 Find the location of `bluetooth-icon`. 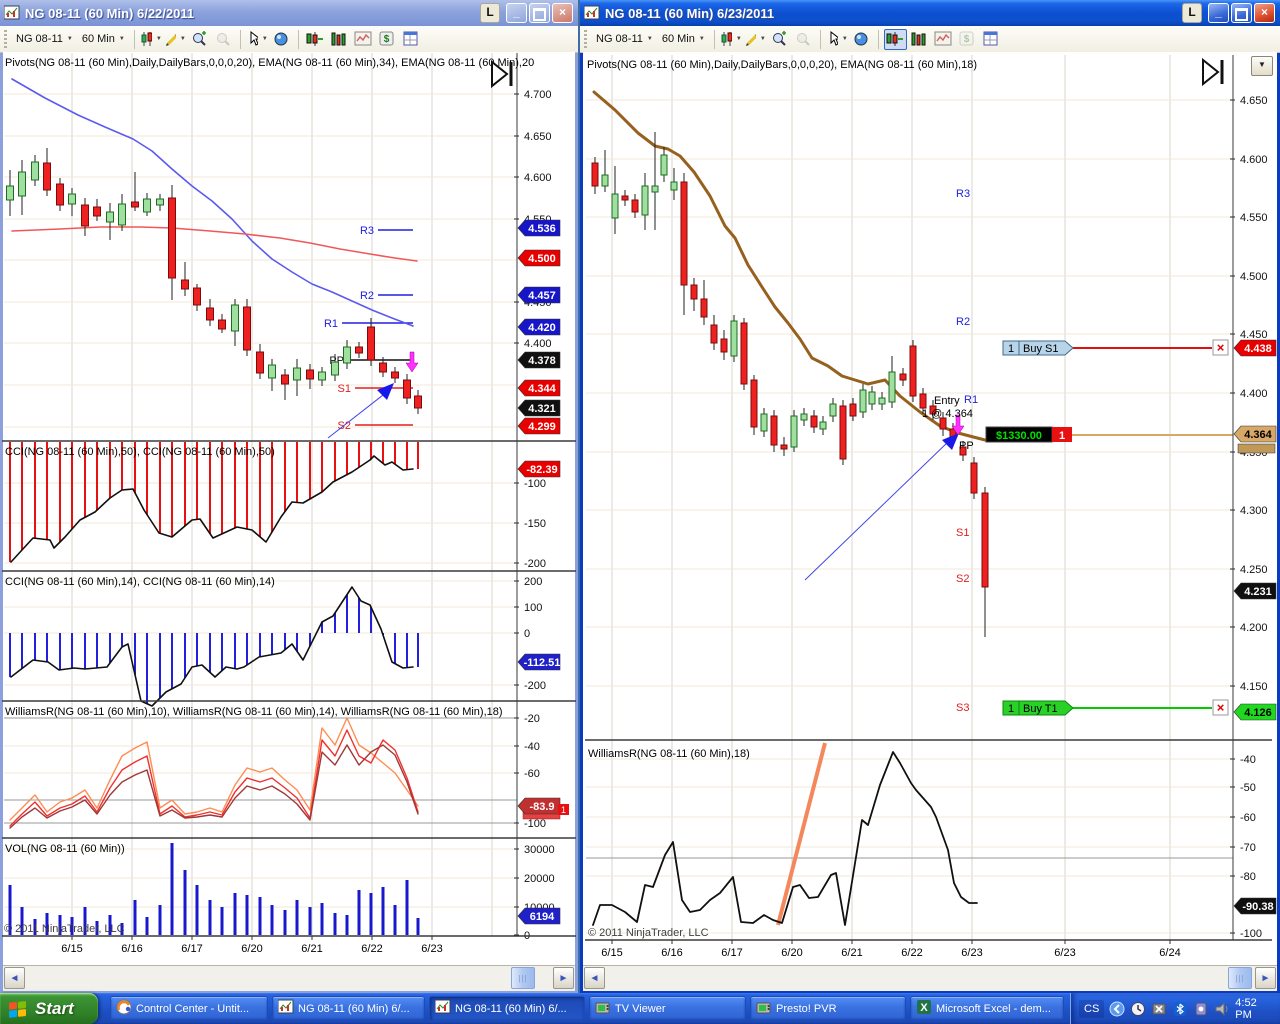

bluetooth-icon is located at coordinates (1180, 1009).